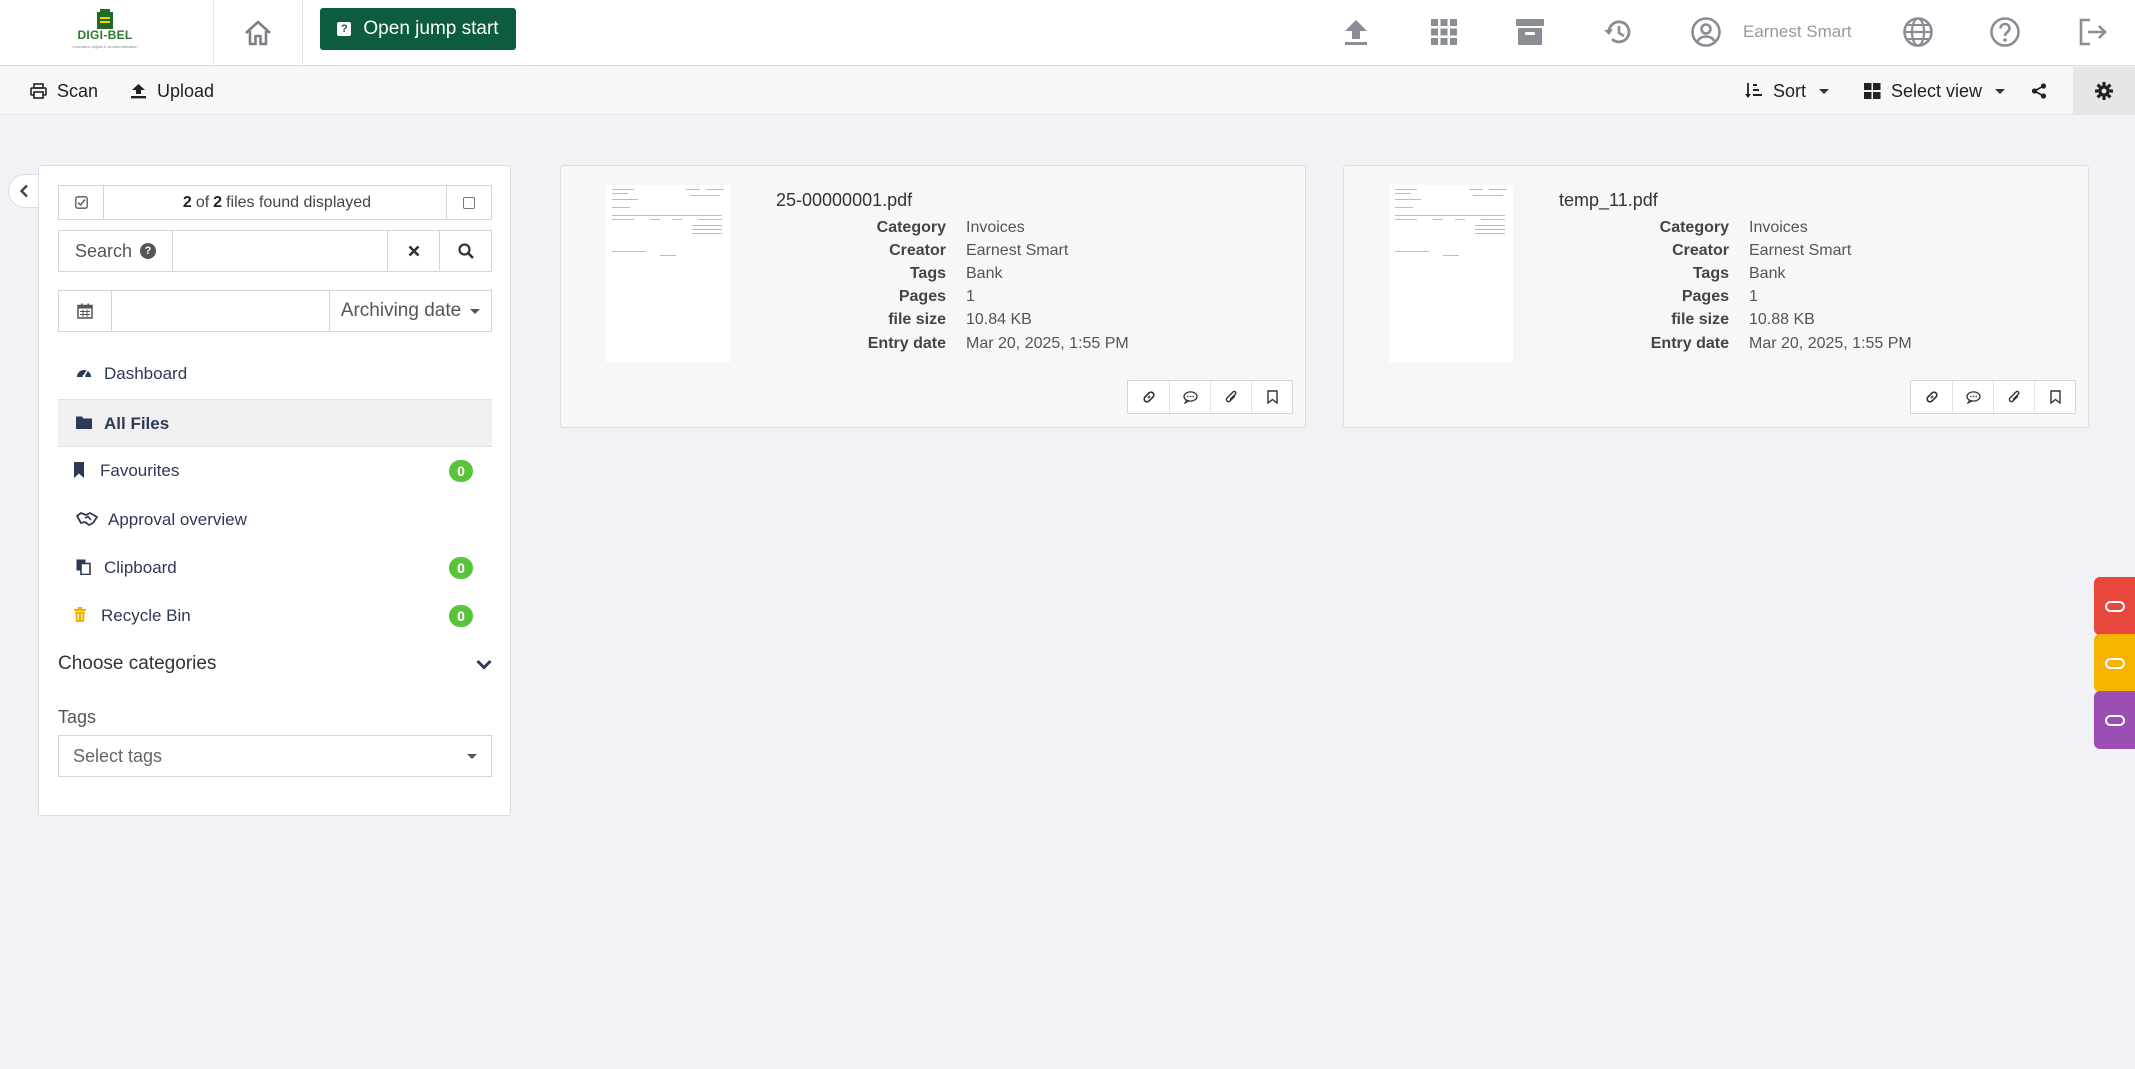  What do you see at coordinates (84, 374) in the screenshot?
I see `dashboard-gauge-icon` at bounding box center [84, 374].